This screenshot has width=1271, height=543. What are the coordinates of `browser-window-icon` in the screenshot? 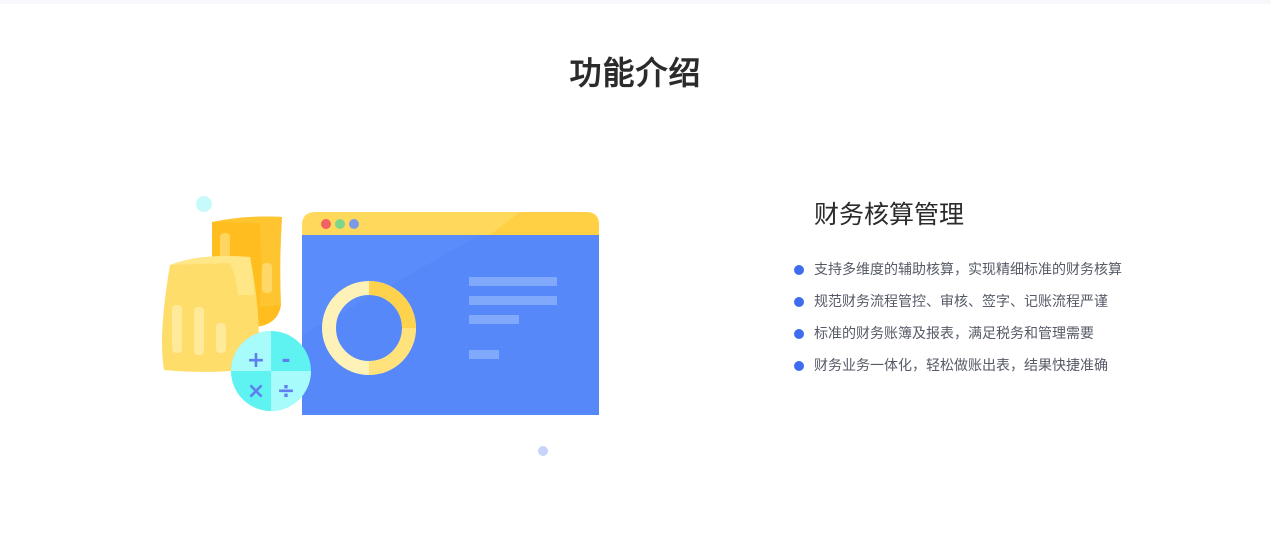 It's located at (450, 313).